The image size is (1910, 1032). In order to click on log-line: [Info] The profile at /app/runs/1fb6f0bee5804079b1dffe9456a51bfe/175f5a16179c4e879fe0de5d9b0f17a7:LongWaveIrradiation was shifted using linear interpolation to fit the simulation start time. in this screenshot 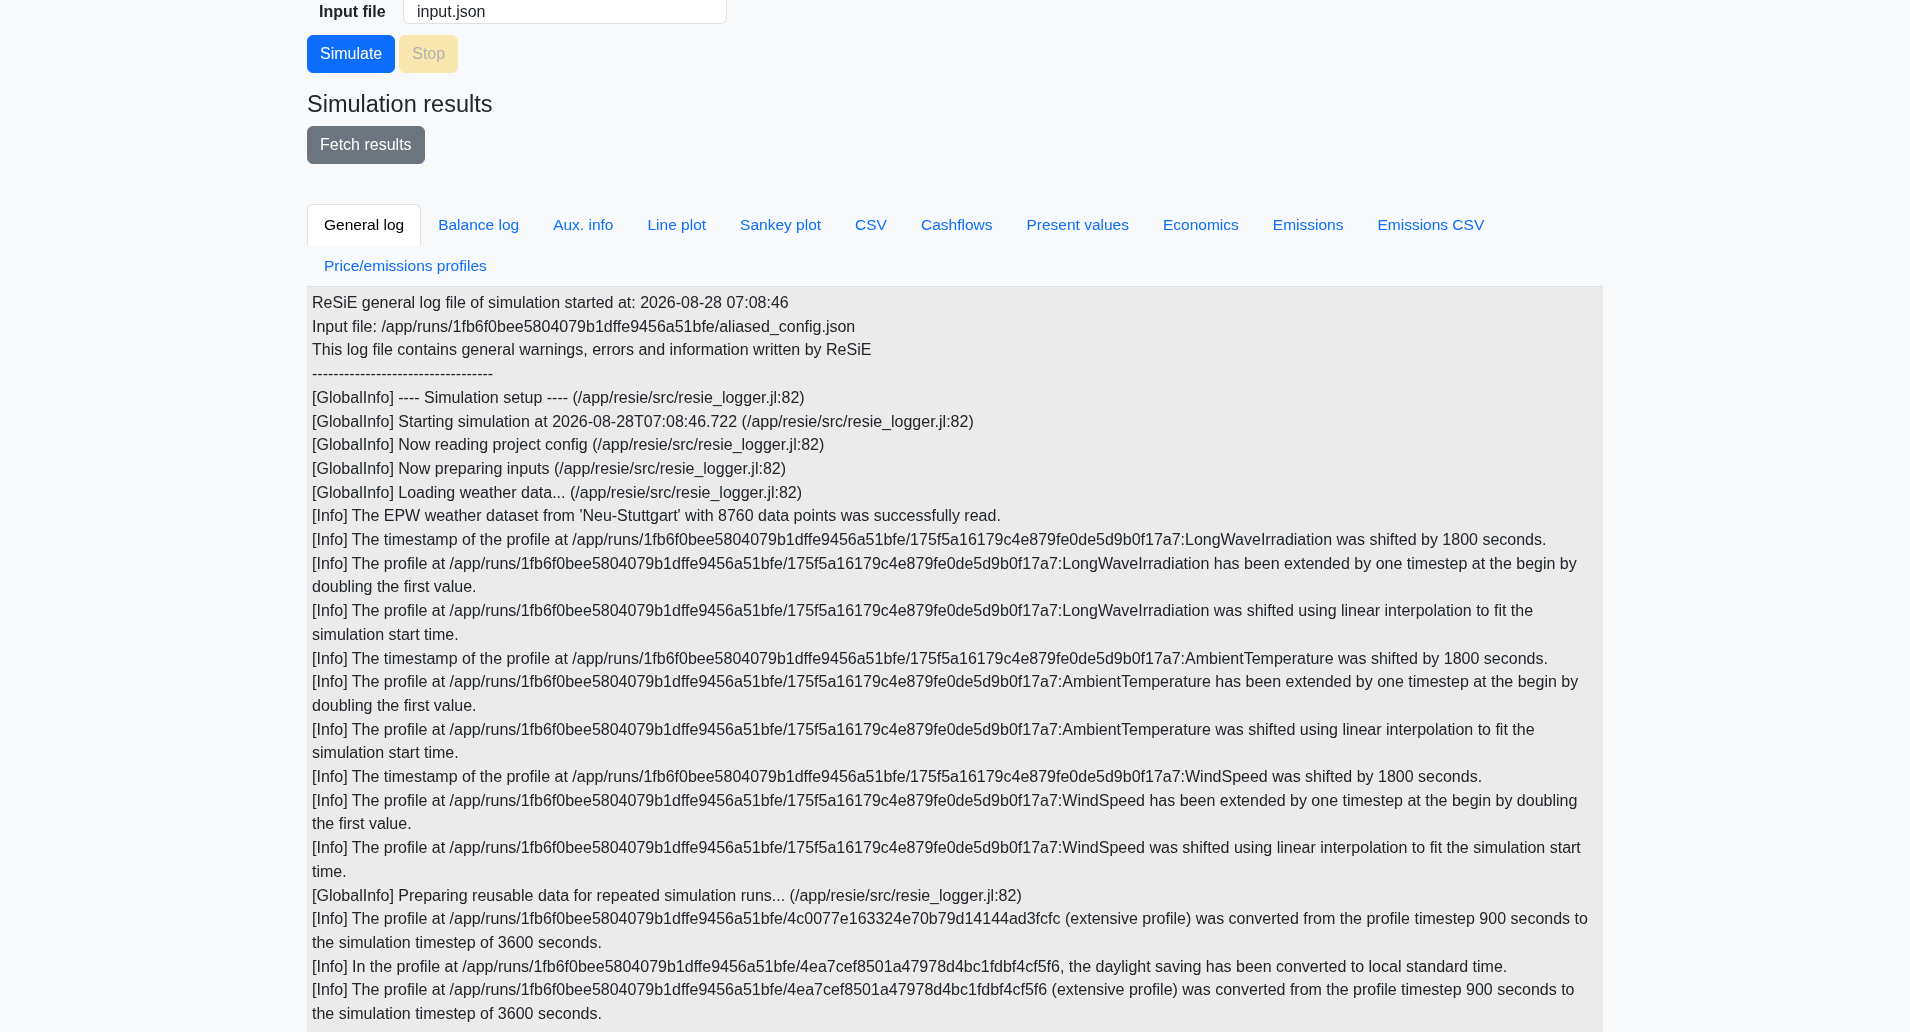, I will do `click(923, 623)`.